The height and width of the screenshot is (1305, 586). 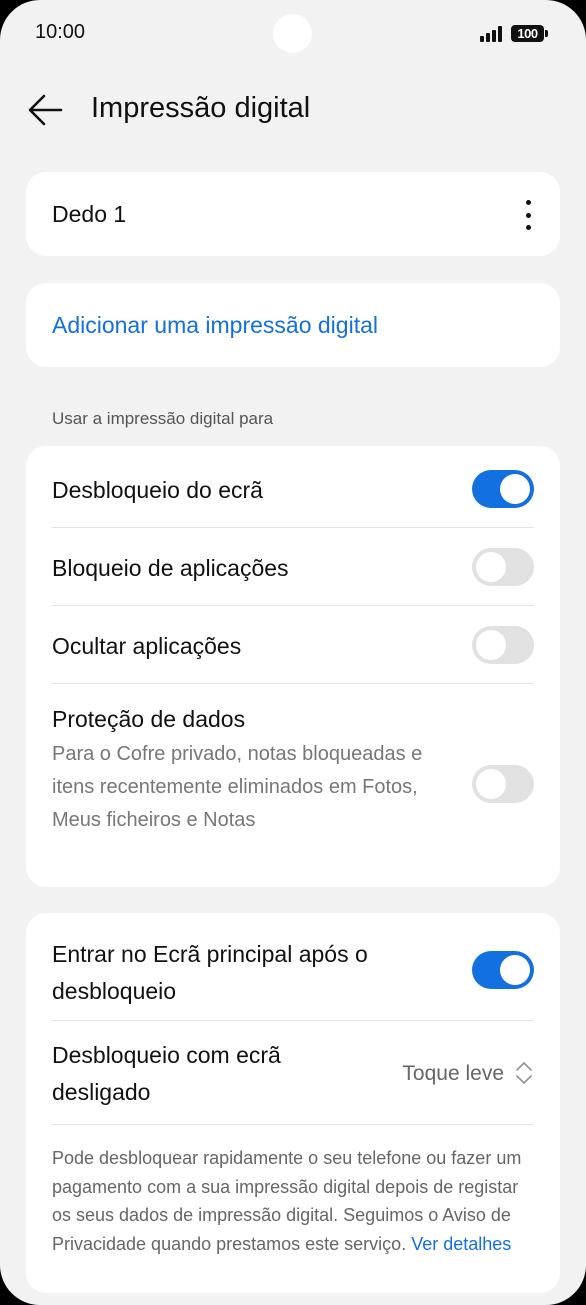 I want to click on home-after-unlock-toggle, so click(x=503, y=970).